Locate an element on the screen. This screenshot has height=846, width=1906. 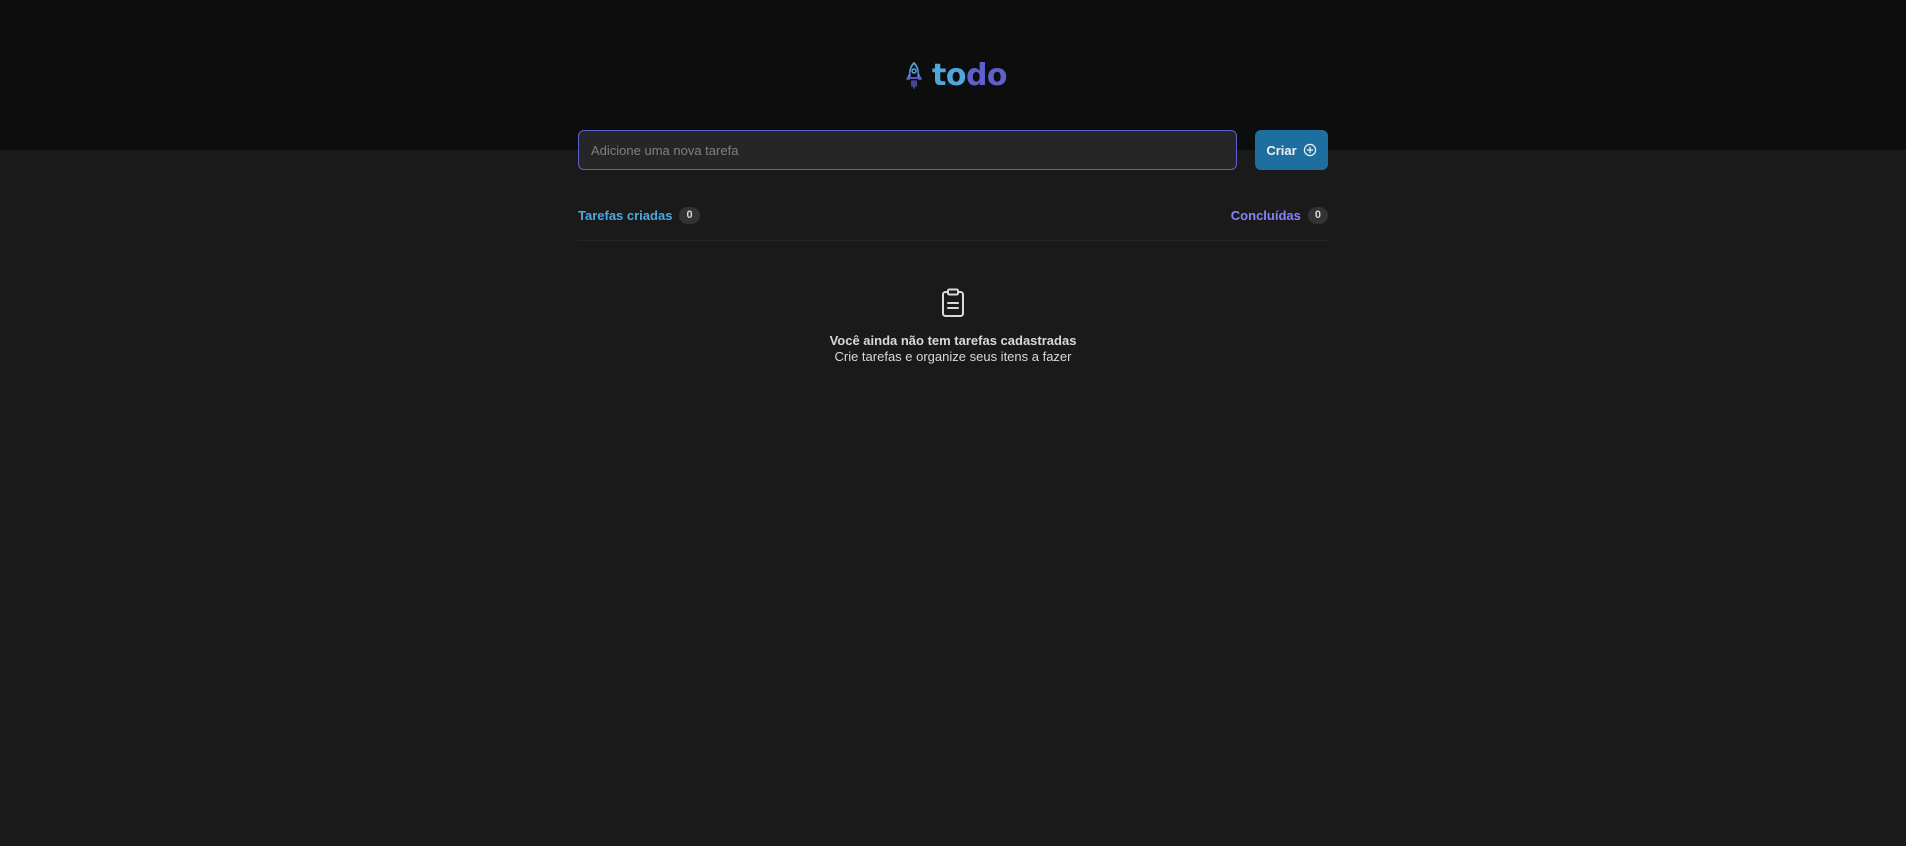
plus-circle-icon is located at coordinates (1309, 150).